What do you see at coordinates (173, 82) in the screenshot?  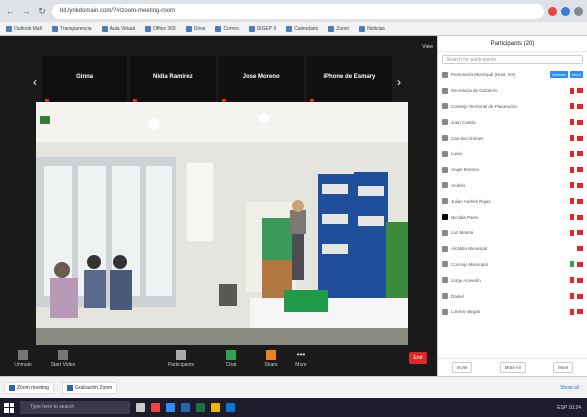 I see `video-tile: Nidia Ramirez` at bounding box center [173, 82].